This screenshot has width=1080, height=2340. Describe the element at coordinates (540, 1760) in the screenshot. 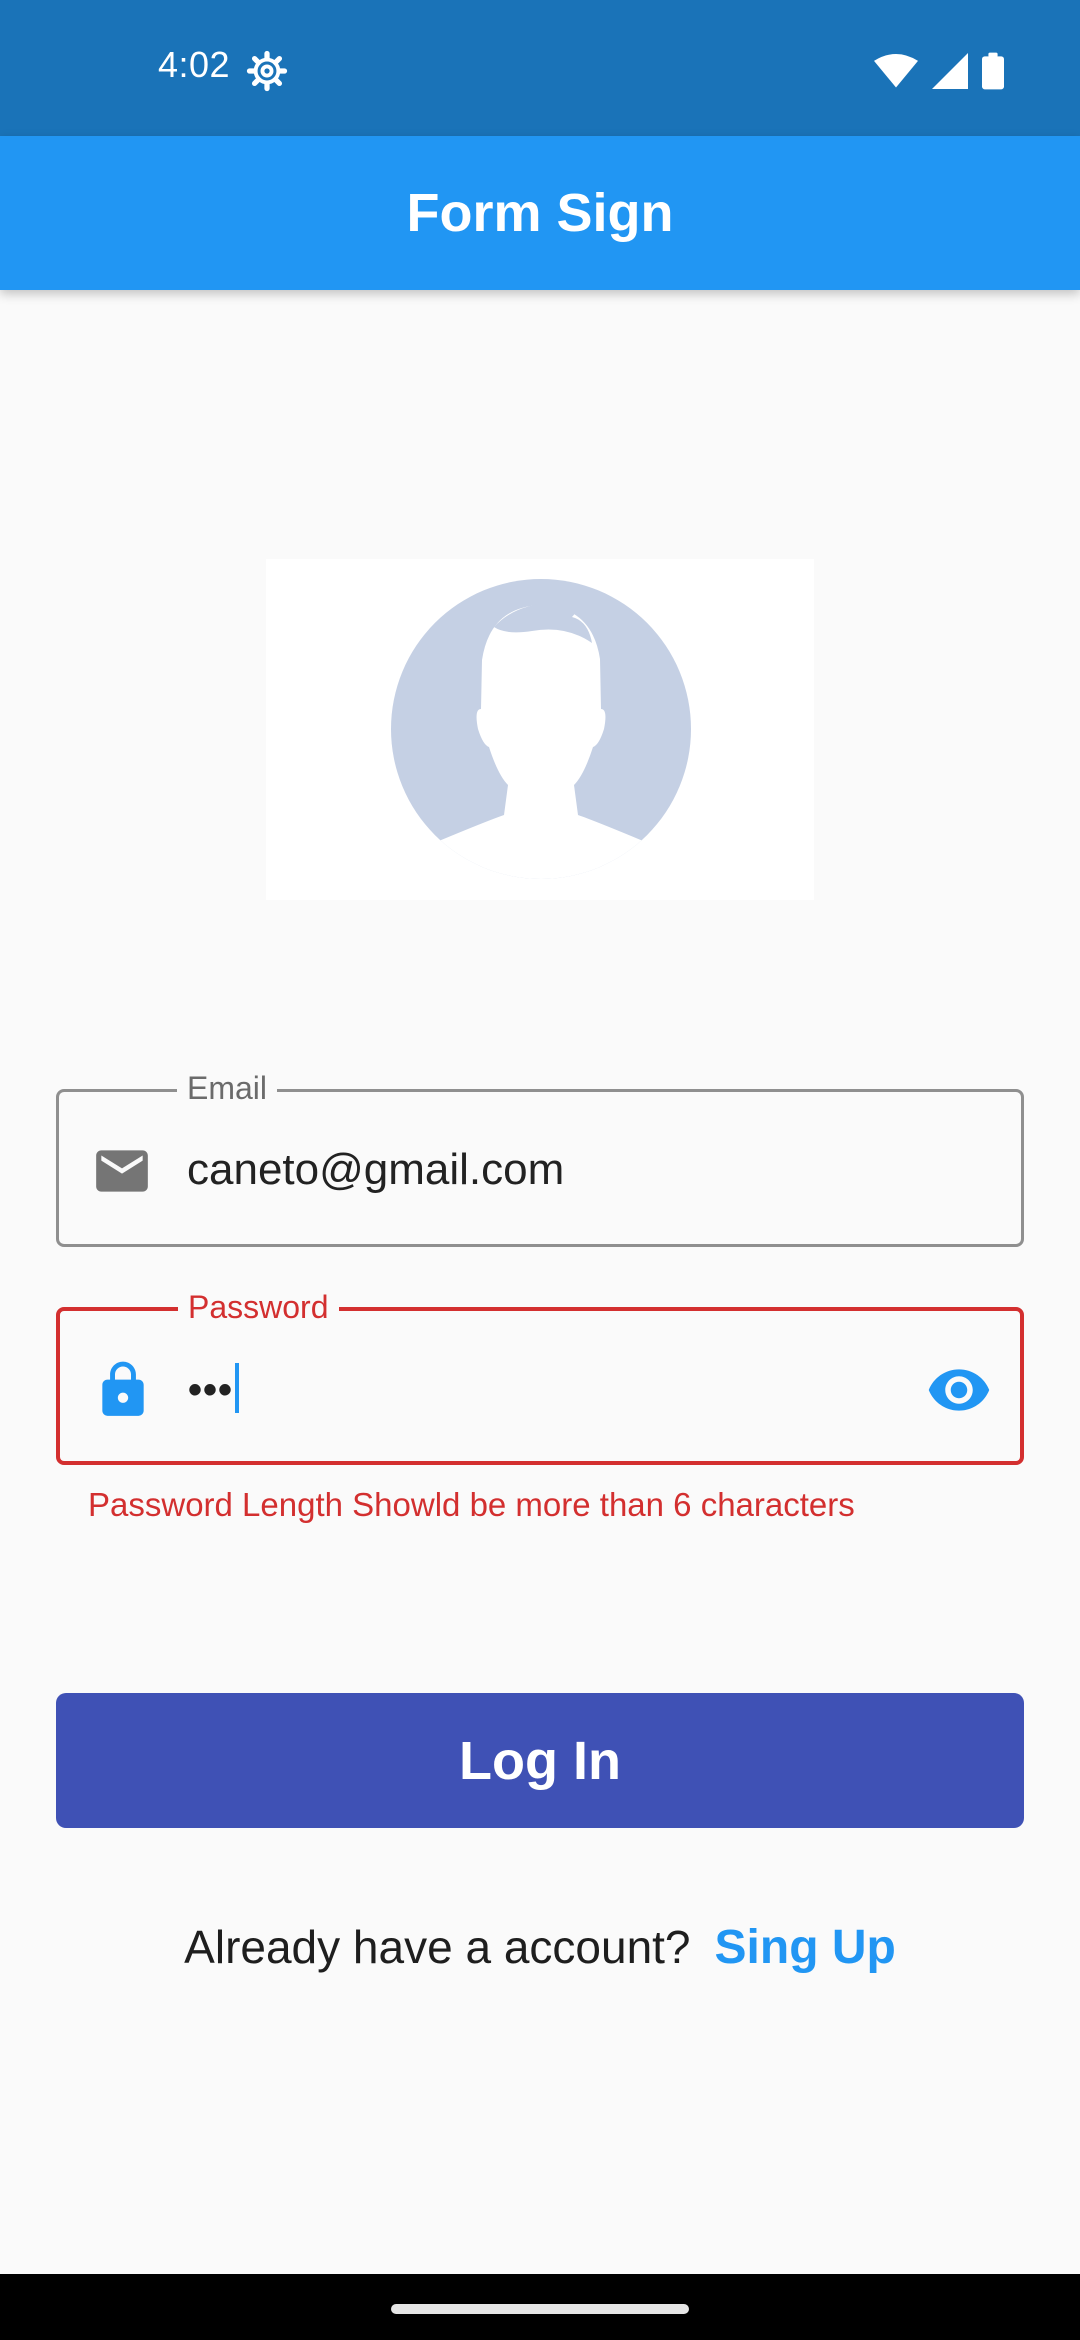

I see `login-button: Log In` at that location.